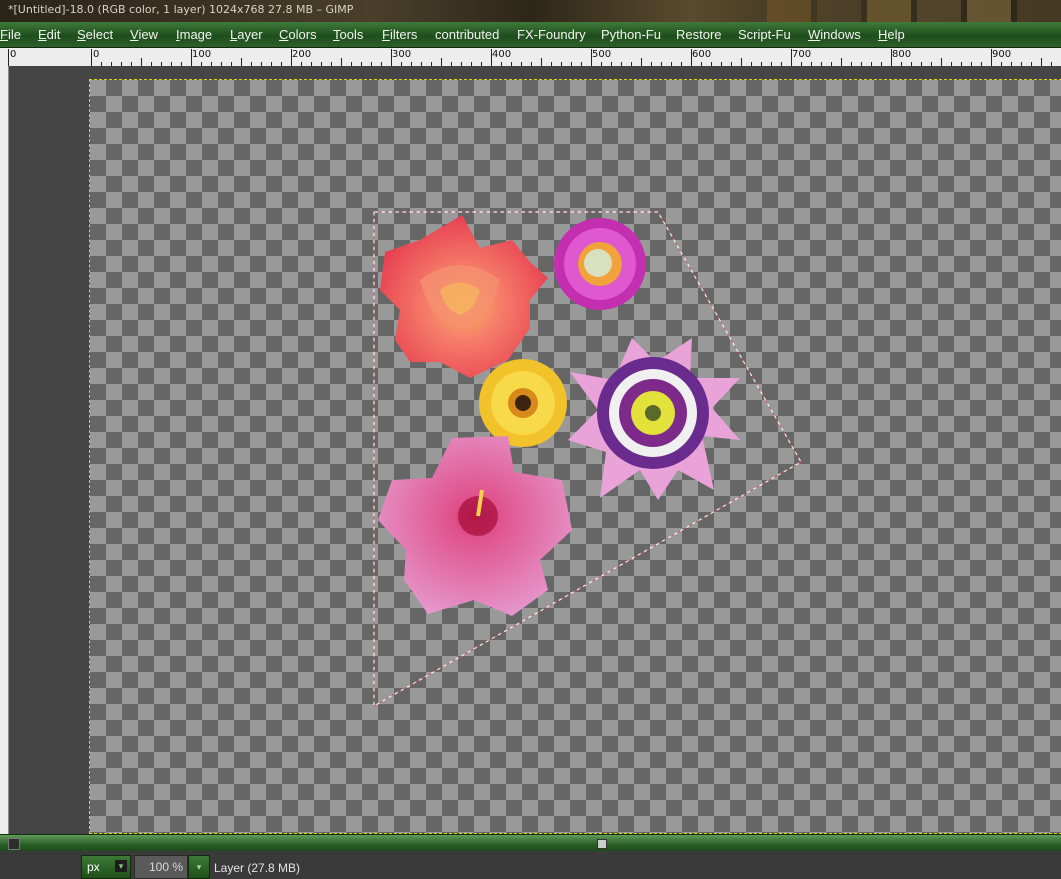  Describe the element at coordinates (602, 844) in the screenshot. I see `scrollbar-thumb` at that location.